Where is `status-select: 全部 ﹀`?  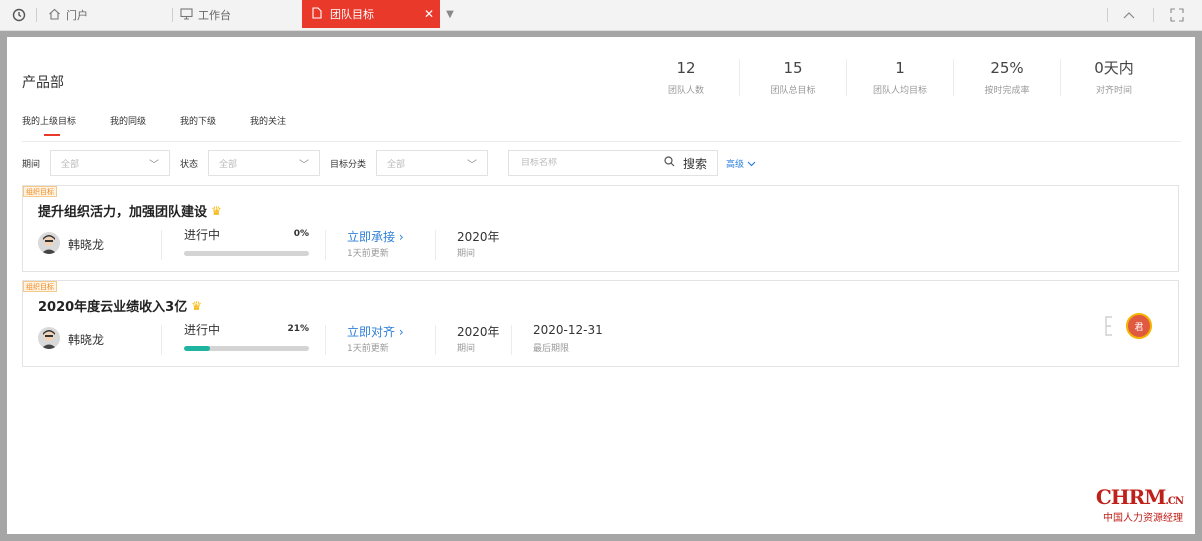 status-select: 全部 ﹀ is located at coordinates (264, 163).